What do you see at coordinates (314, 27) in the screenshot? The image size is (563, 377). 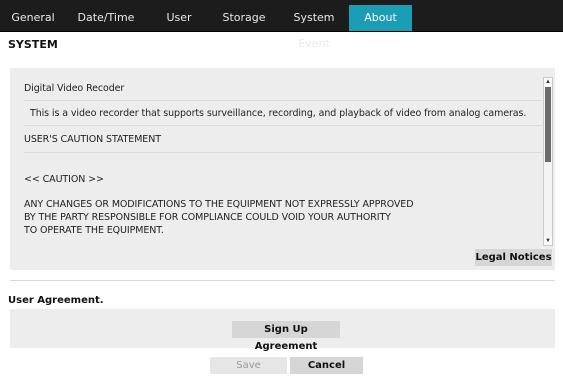 I see `tab-system-event: System Event` at bounding box center [314, 27].